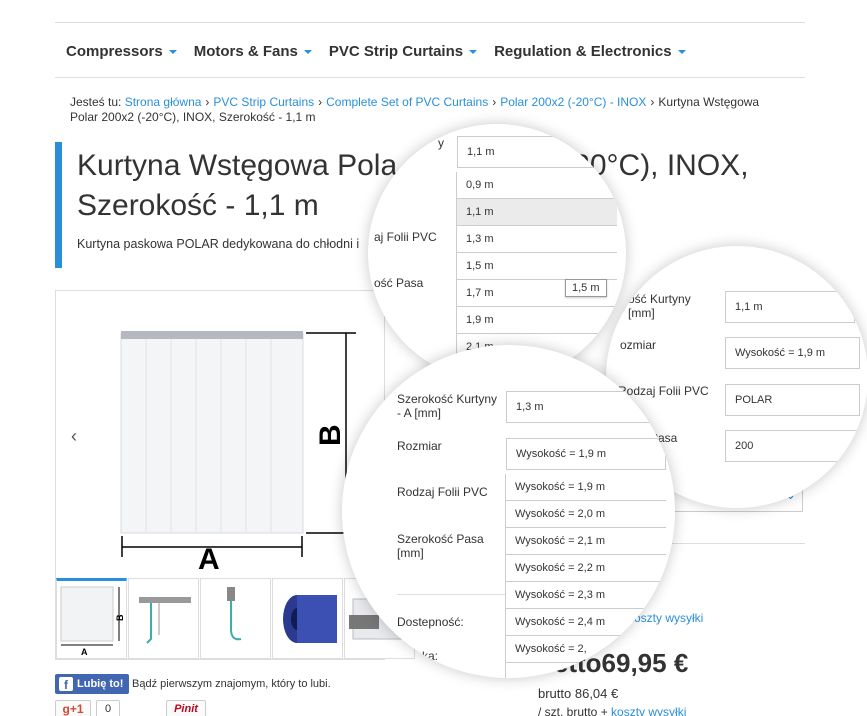 The width and height of the screenshot is (867, 716). Describe the element at coordinates (792, 400) in the screenshot. I see `foil-field: POLAR` at that location.